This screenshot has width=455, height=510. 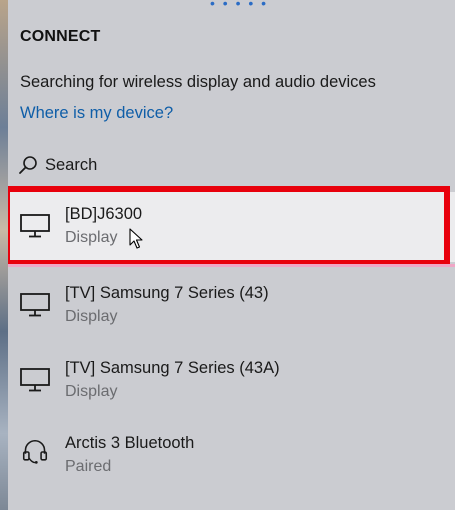 I want to click on search-icon, so click(x=28, y=165).